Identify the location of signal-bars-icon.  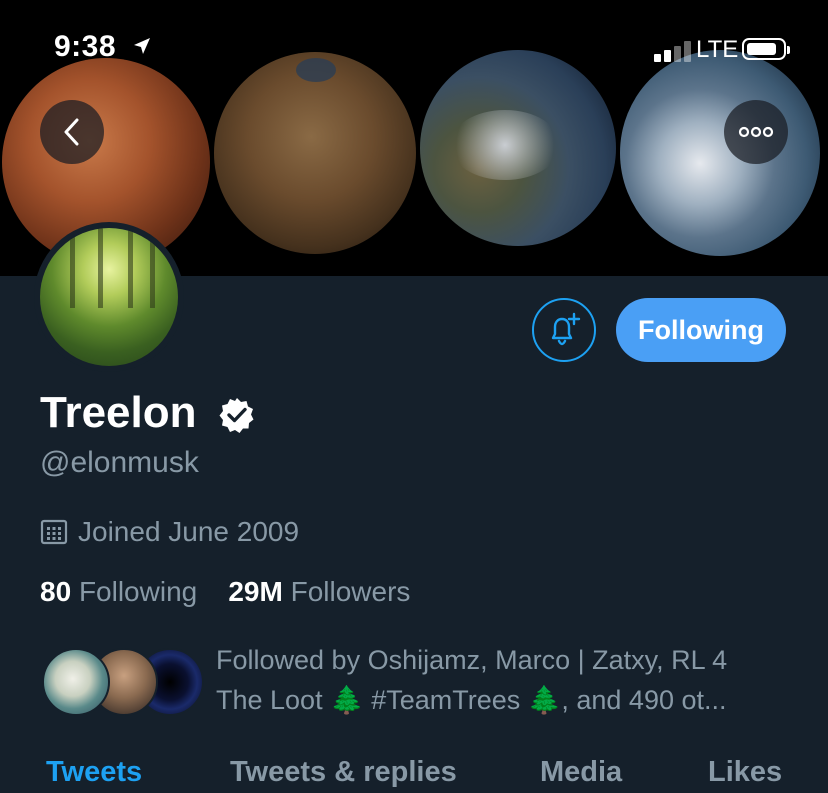
(674, 51).